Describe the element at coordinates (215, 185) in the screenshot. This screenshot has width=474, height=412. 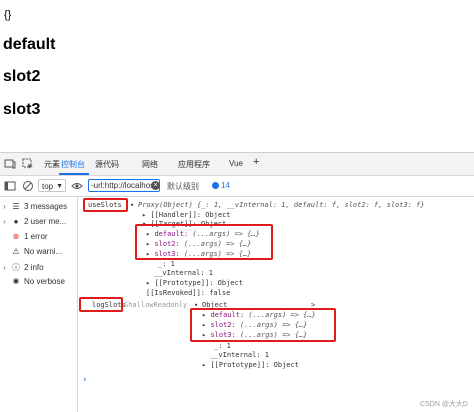
I see `issues-icon` at that location.